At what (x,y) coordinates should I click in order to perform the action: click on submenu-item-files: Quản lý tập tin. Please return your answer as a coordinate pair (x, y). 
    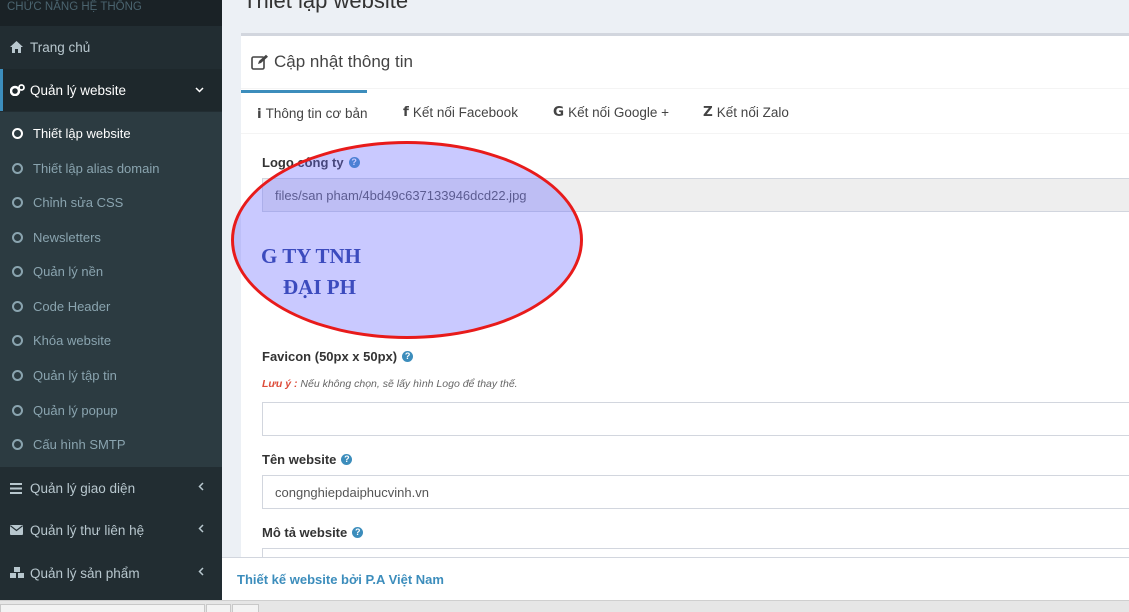
    Looking at the image, I should click on (111, 375).